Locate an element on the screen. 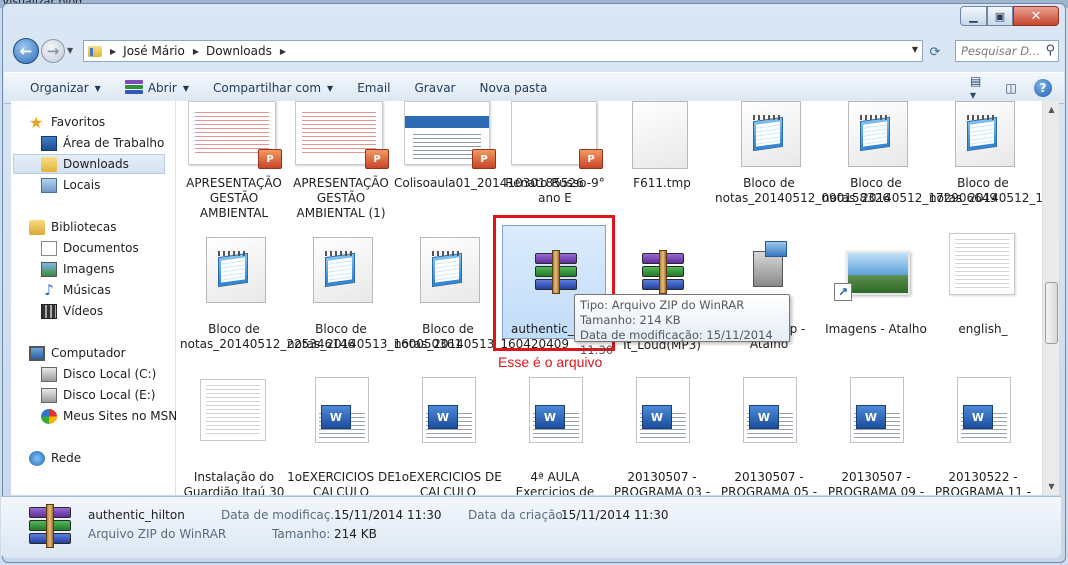 The height and width of the screenshot is (565, 1068). address-bar: ▶ José Mário ▶ Downloads ▶ ▼ is located at coordinates (503, 51).